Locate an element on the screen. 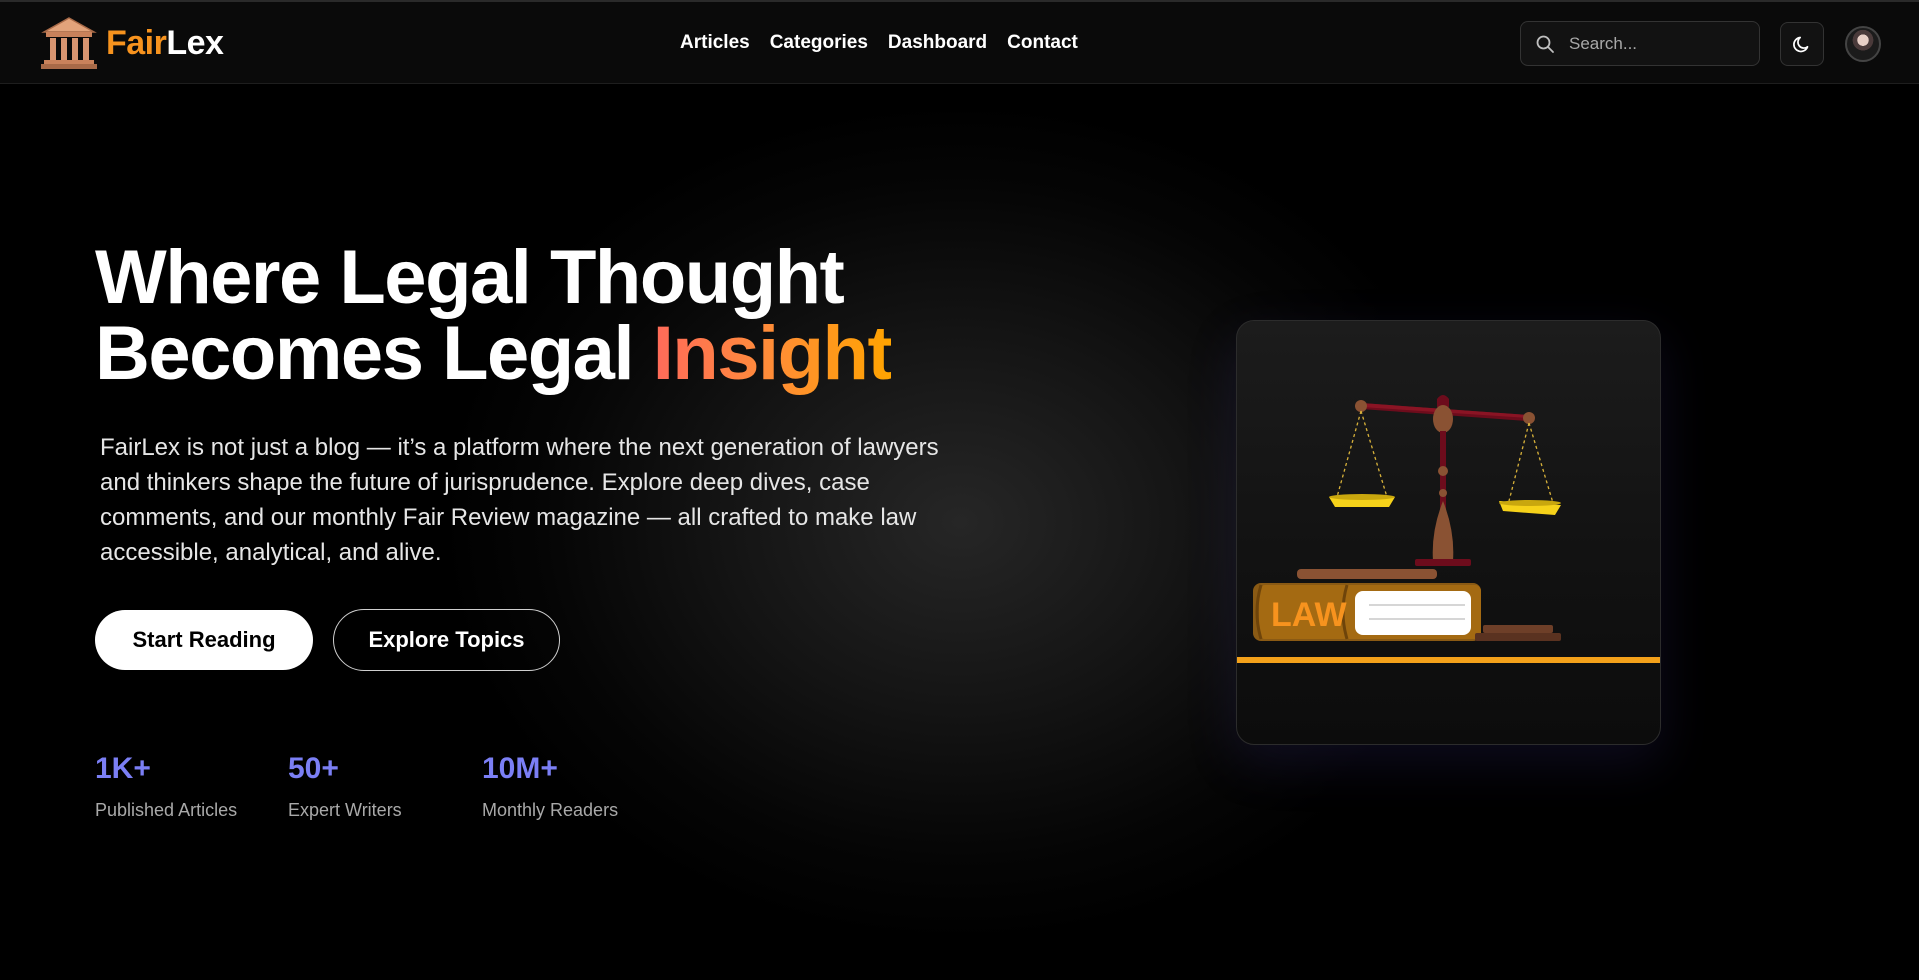  search-input is located at coordinates (1659, 43).